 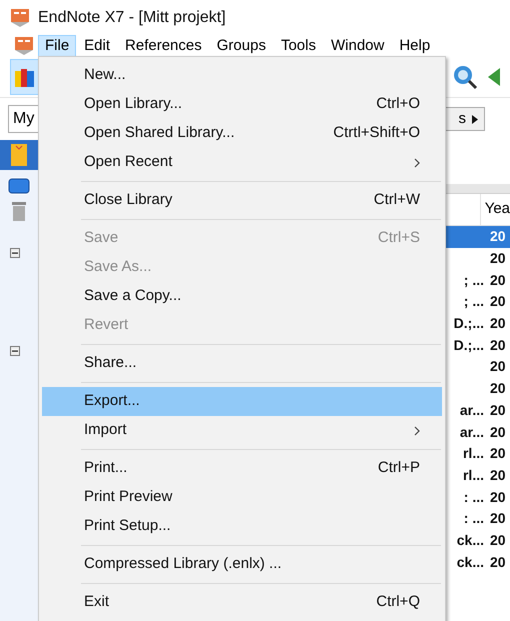 I want to click on menu-item: Print... Ctrl+P, so click(x=242, y=468).